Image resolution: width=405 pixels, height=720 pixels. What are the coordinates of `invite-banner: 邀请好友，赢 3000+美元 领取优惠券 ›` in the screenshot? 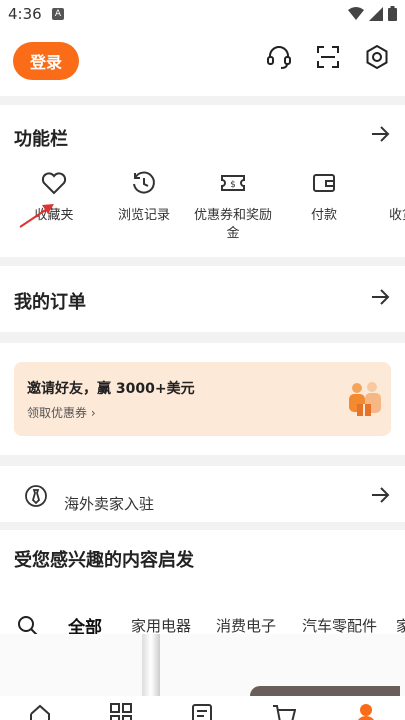 It's located at (202, 399).